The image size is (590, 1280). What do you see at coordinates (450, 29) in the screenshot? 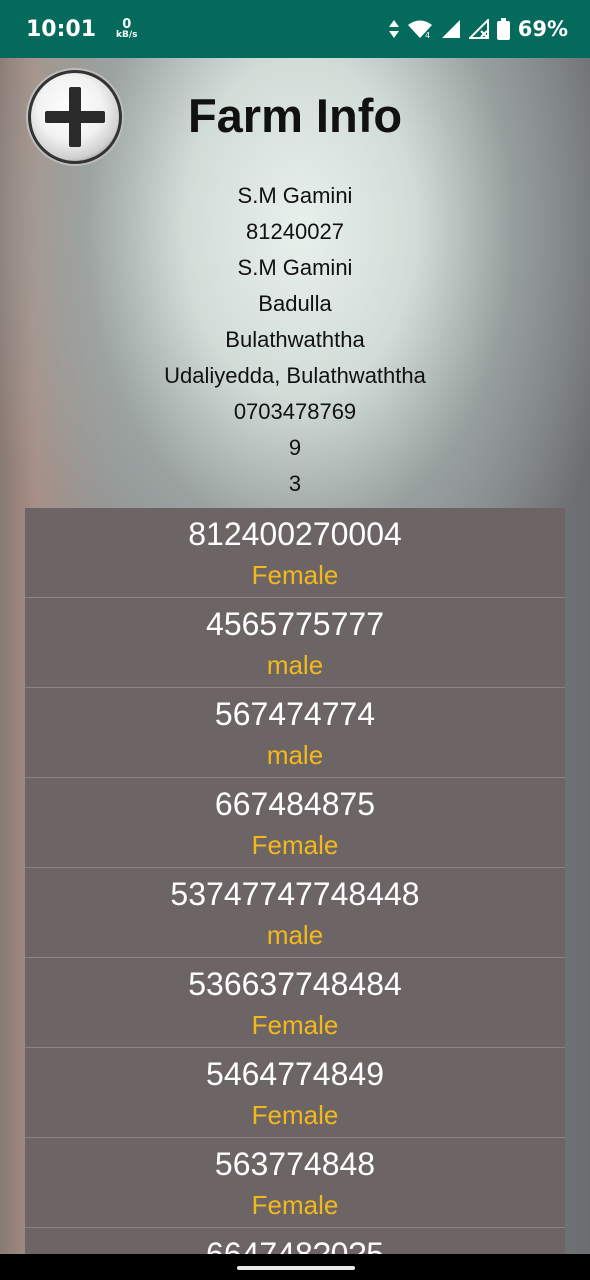
I see `cell-signal-icon` at bounding box center [450, 29].